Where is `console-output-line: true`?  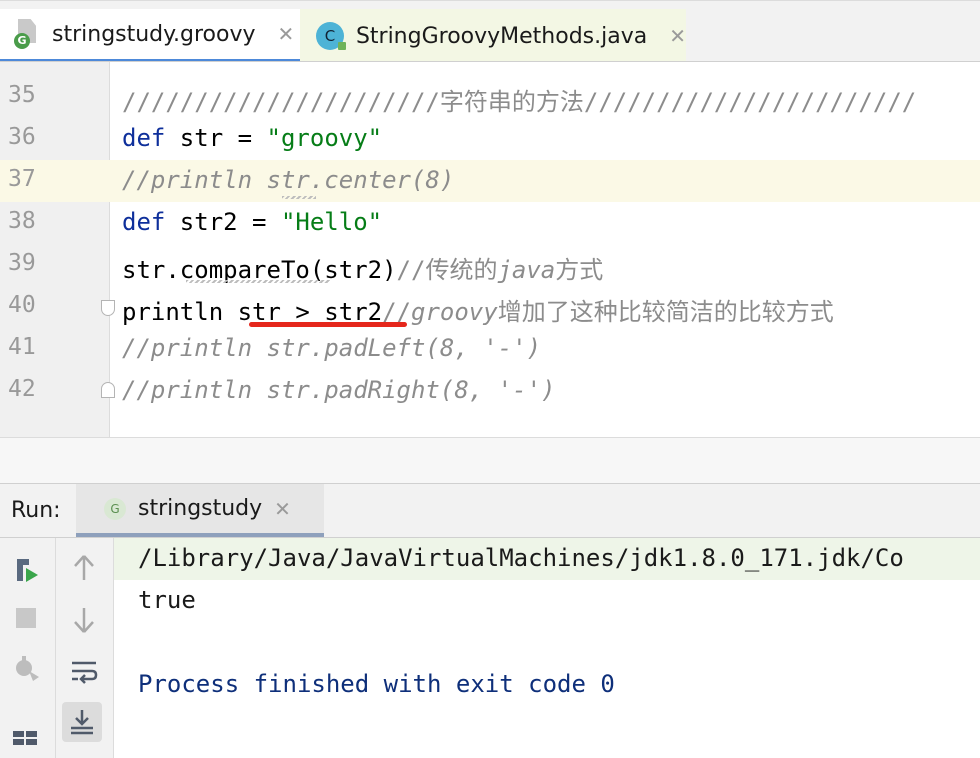 console-output-line: true is located at coordinates (167, 600).